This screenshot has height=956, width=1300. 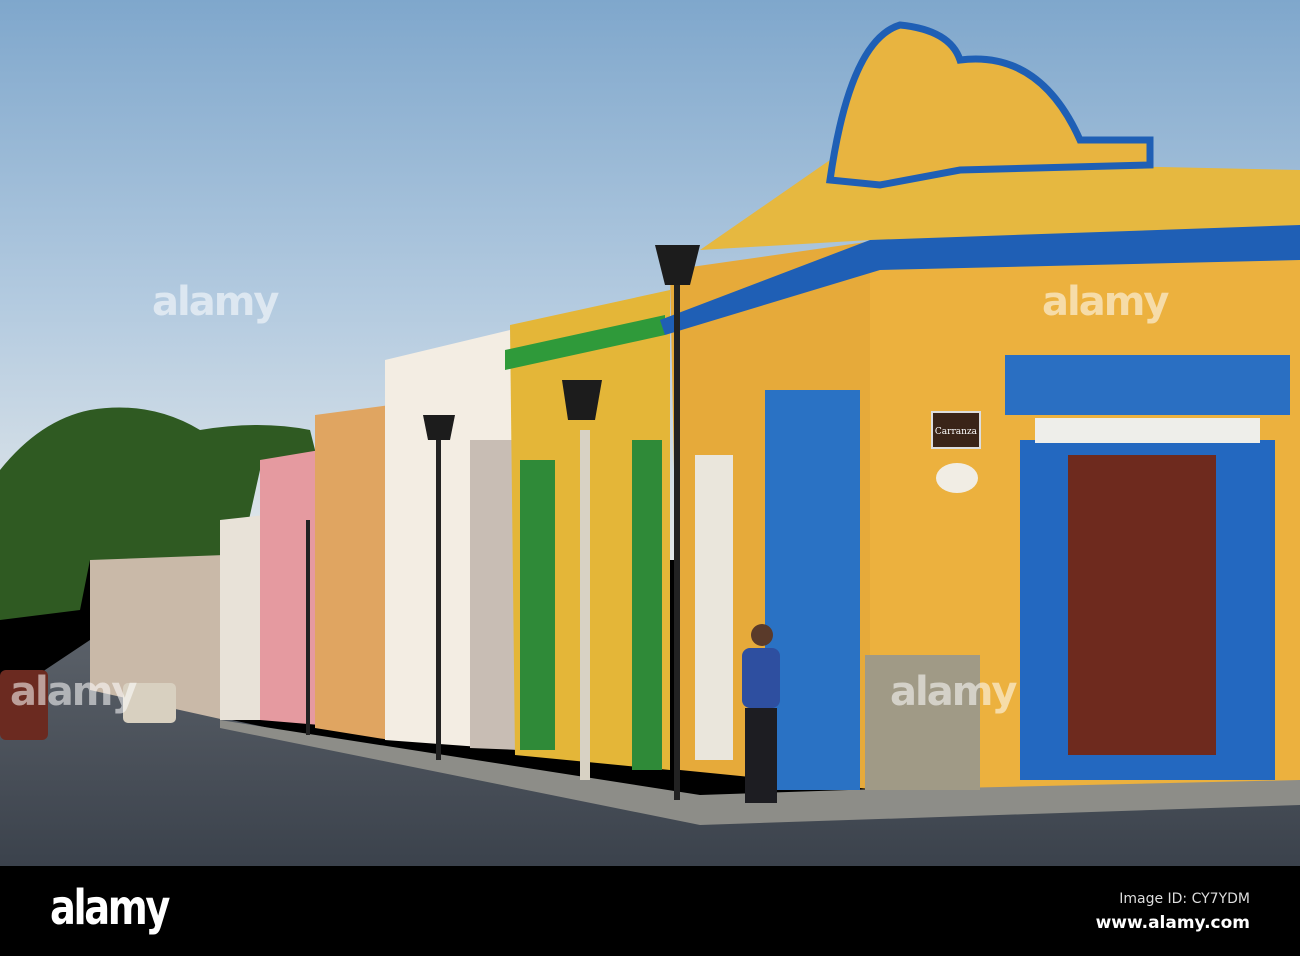 What do you see at coordinates (1147, 430) in the screenshot?
I see `white-lintel-band` at bounding box center [1147, 430].